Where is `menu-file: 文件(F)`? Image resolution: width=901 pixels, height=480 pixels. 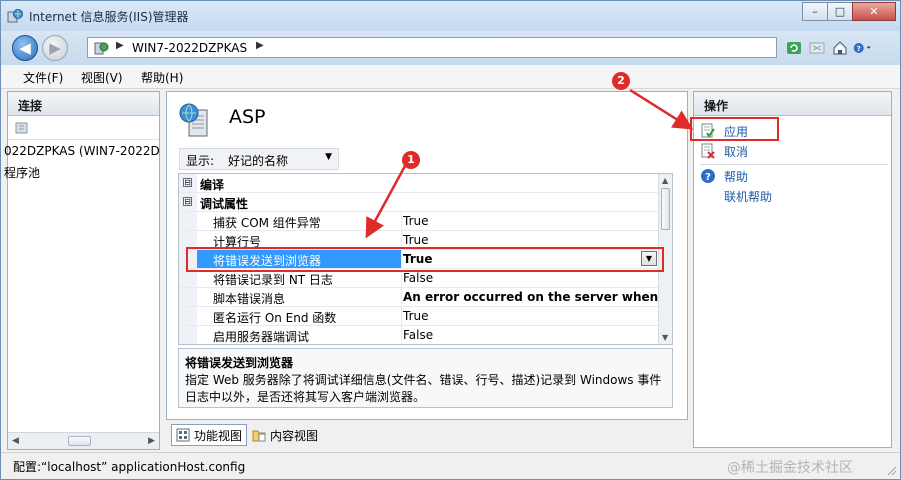
menu-file: 文件(F) is located at coordinates (43, 77).